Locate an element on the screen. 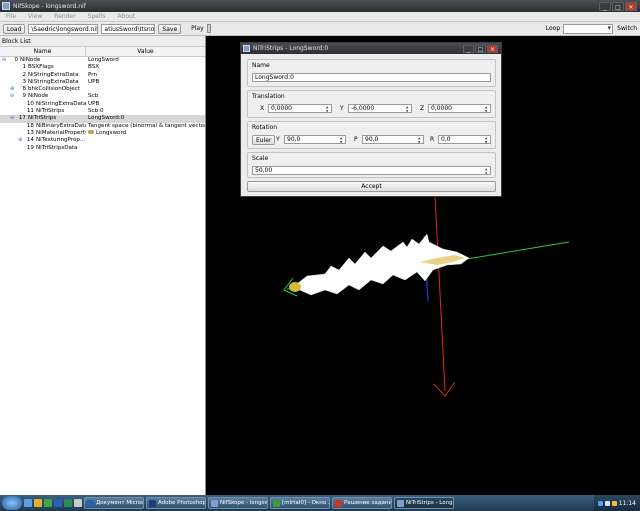  maximize-button: □ is located at coordinates (618, 6).